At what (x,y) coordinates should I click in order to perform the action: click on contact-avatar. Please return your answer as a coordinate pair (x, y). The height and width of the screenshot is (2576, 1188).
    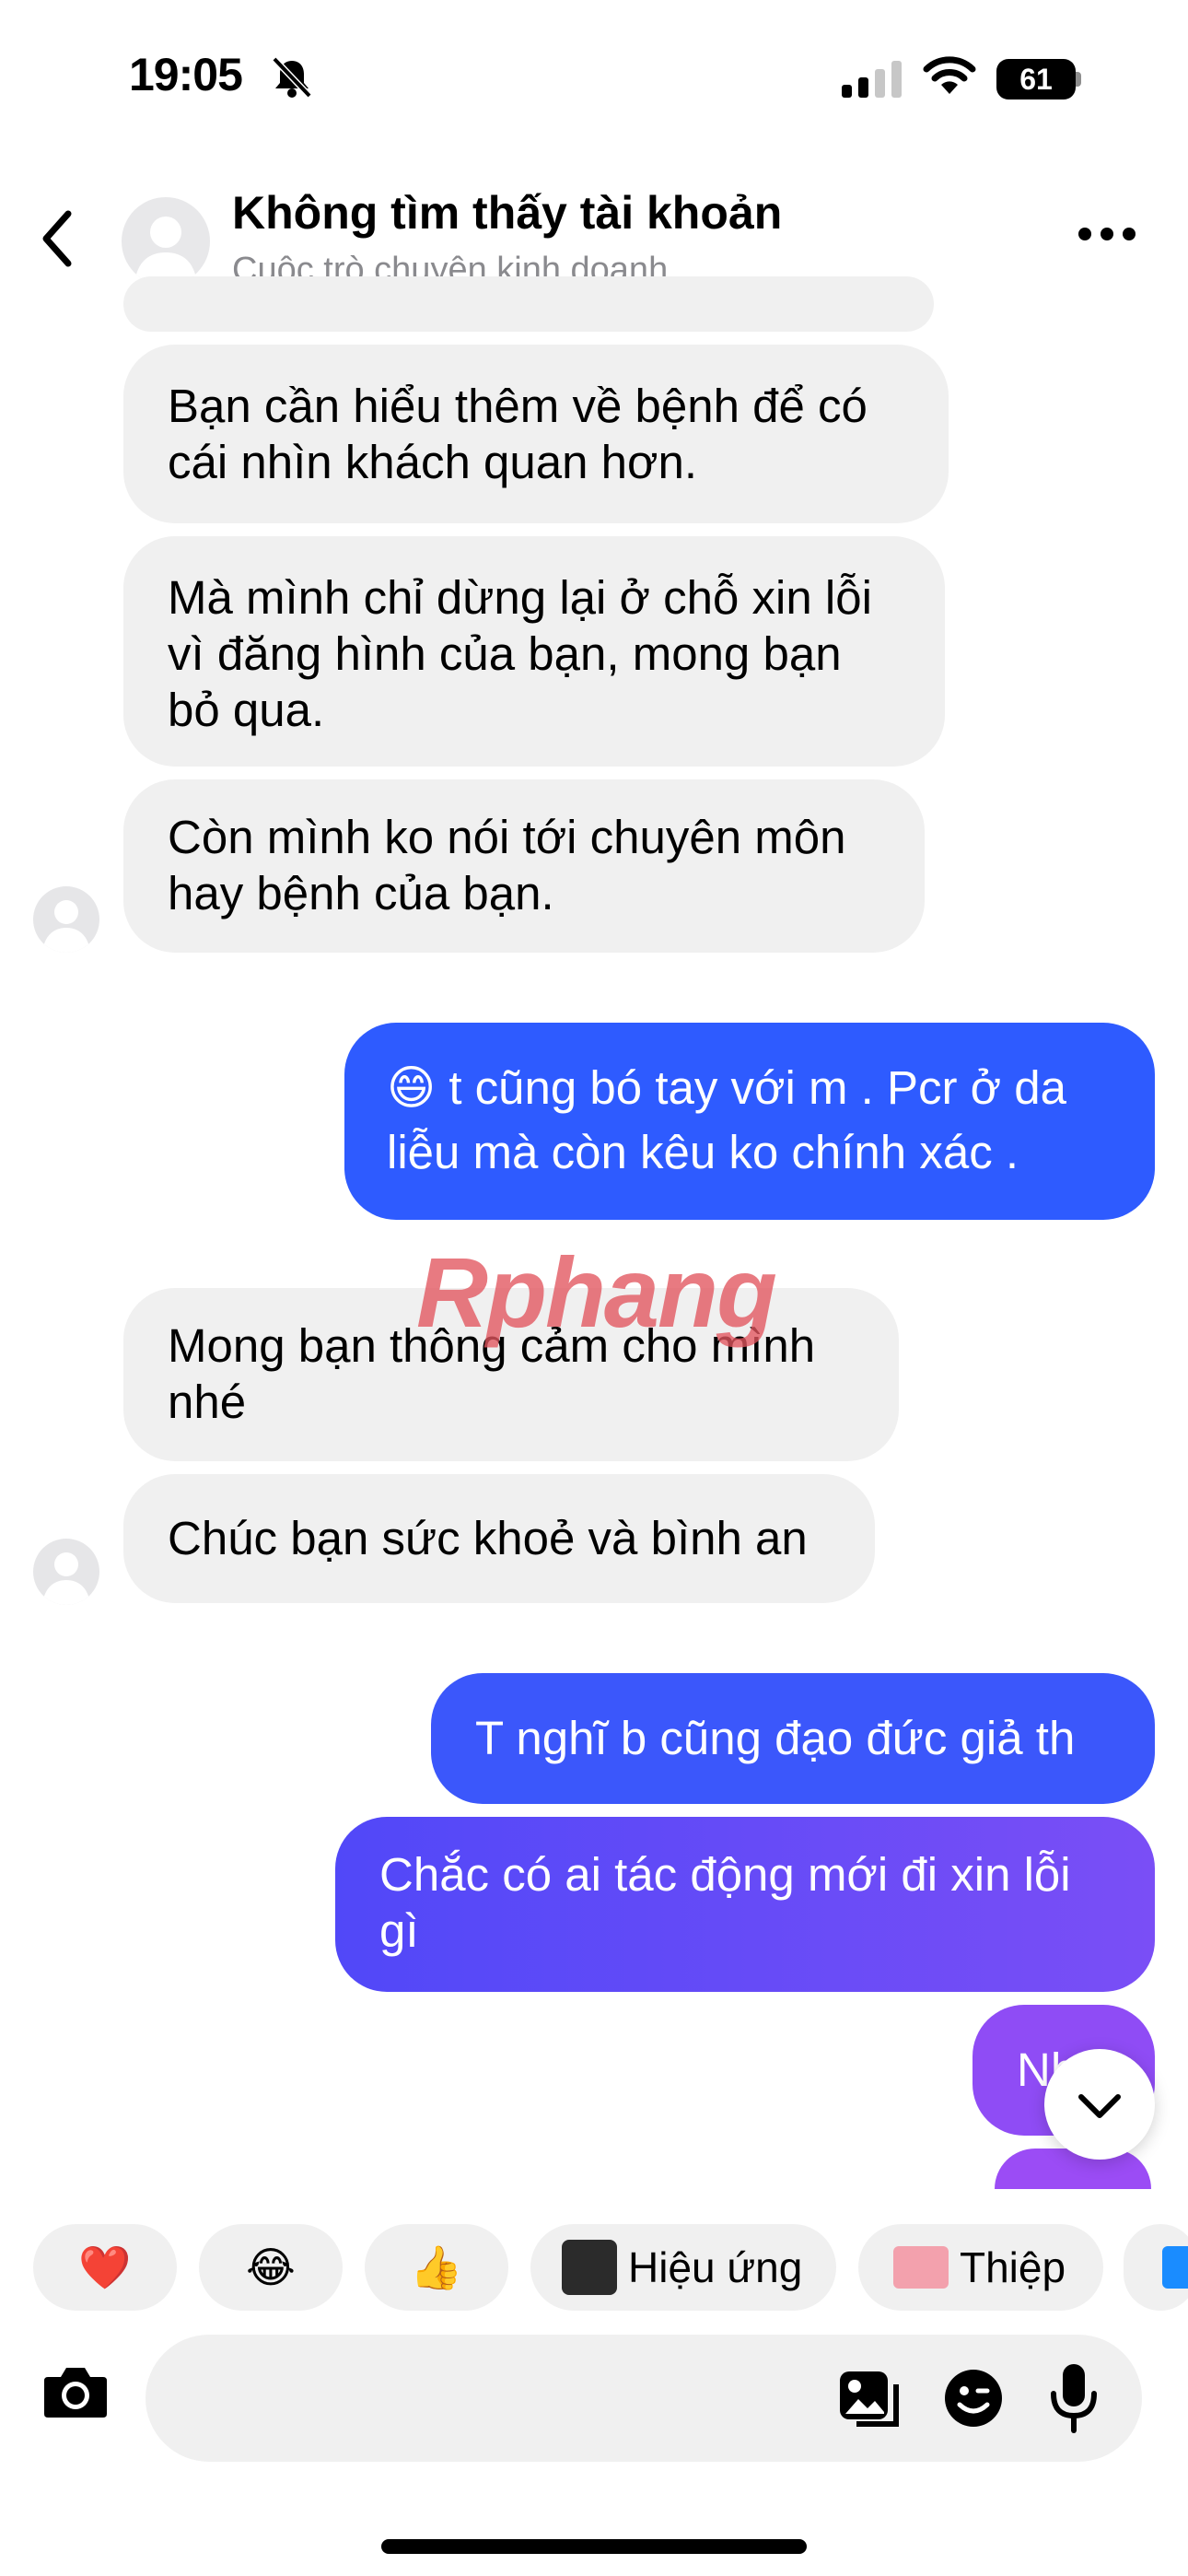
    Looking at the image, I should click on (166, 241).